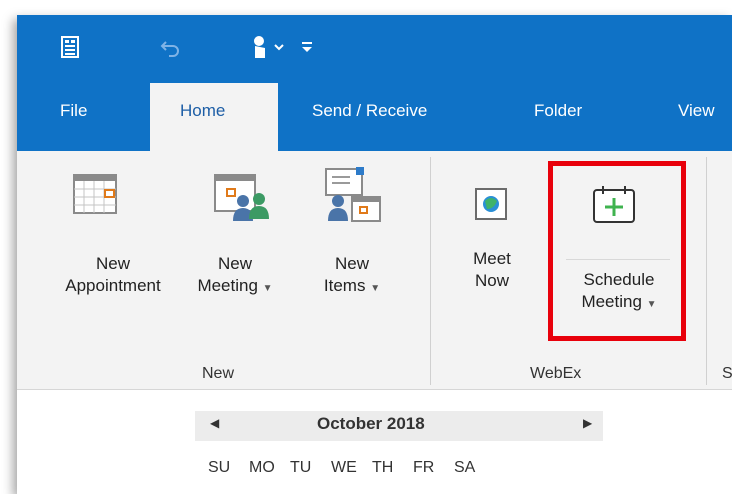  What do you see at coordinates (113, 275) in the screenshot?
I see `new-appointment-button: New Appointment` at bounding box center [113, 275].